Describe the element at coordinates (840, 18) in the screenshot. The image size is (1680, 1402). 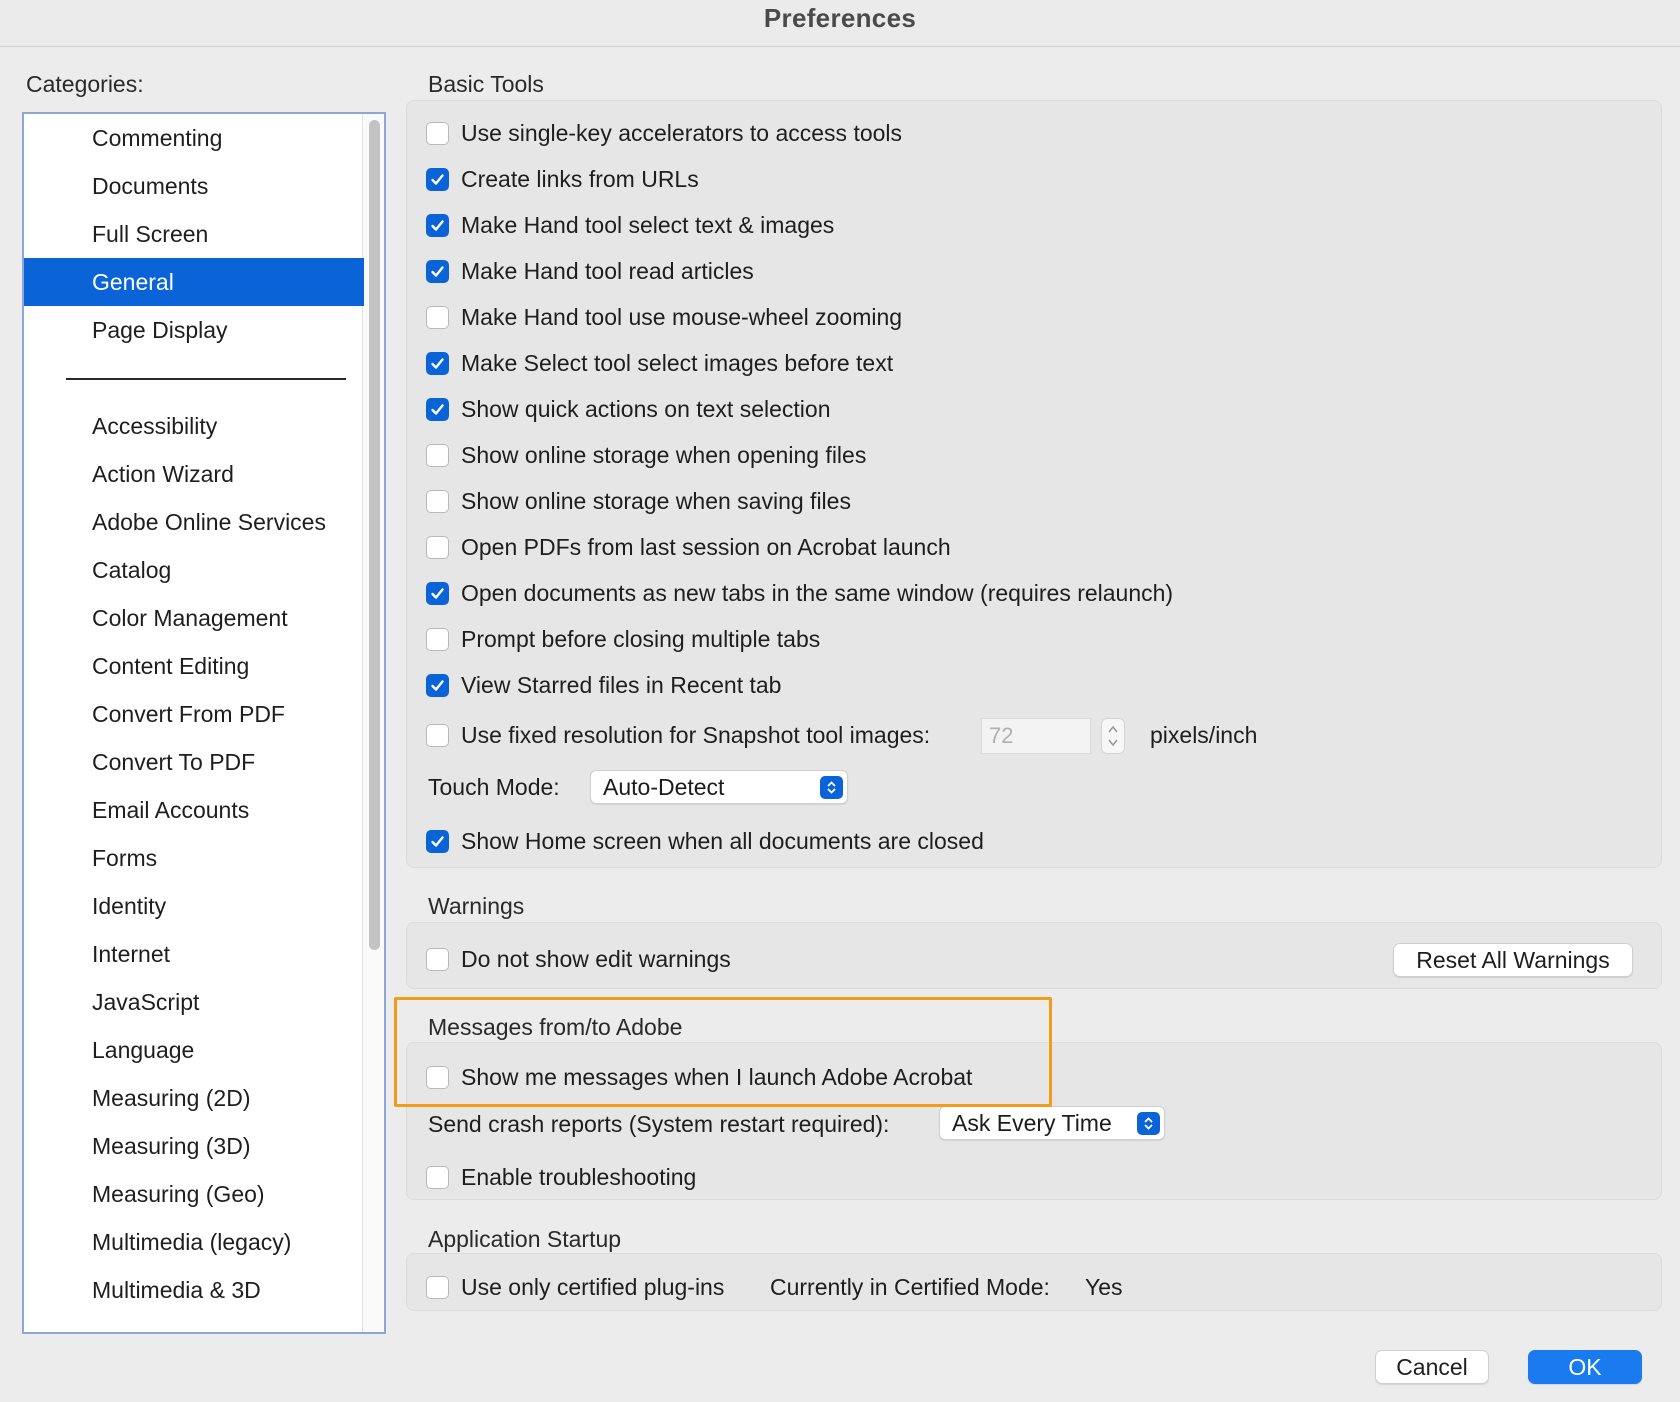
I see `window-title: Preferences` at that location.